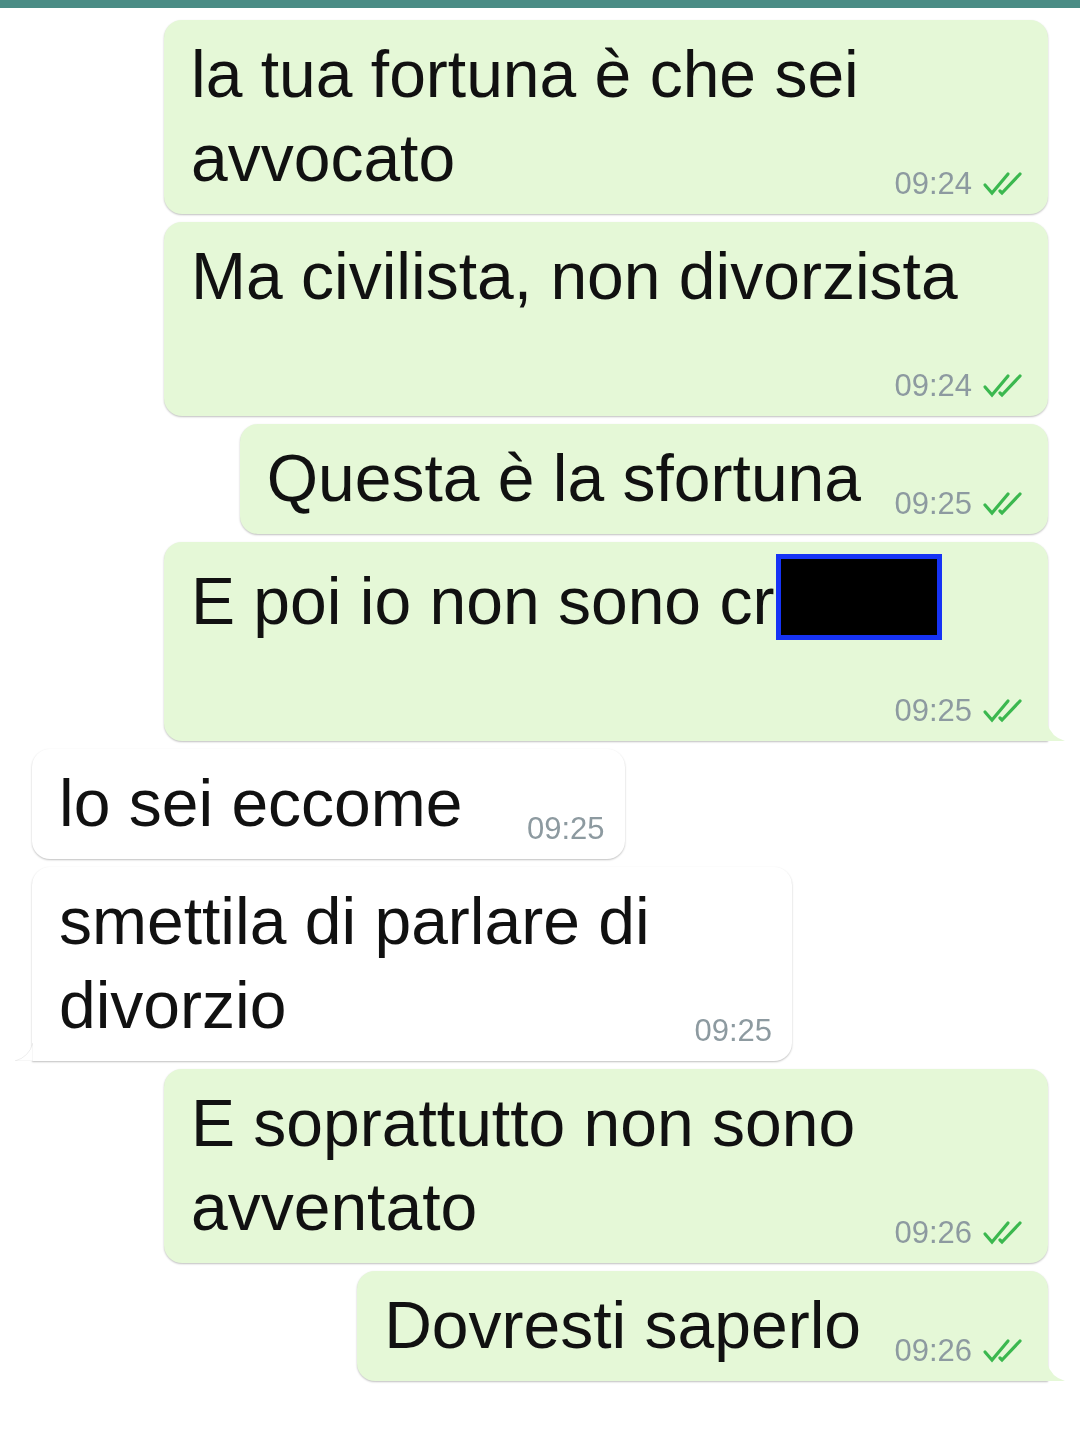 This screenshot has width=1080, height=1446. I want to click on message-text: la tua fortuna è che sei avvocato, so click(525, 116).